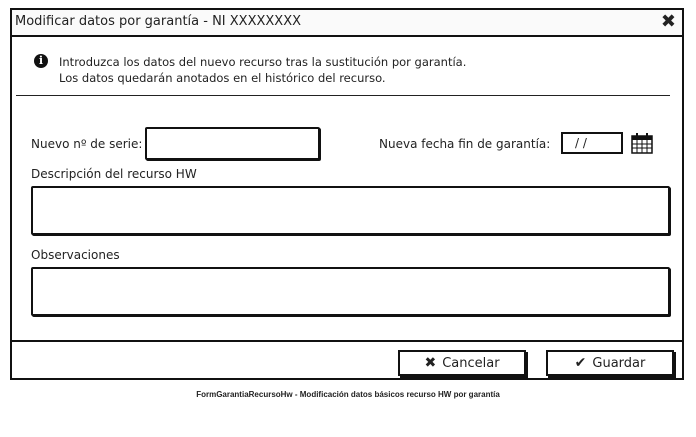  What do you see at coordinates (232, 143) in the screenshot?
I see `serial-input` at bounding box center [232, 143].